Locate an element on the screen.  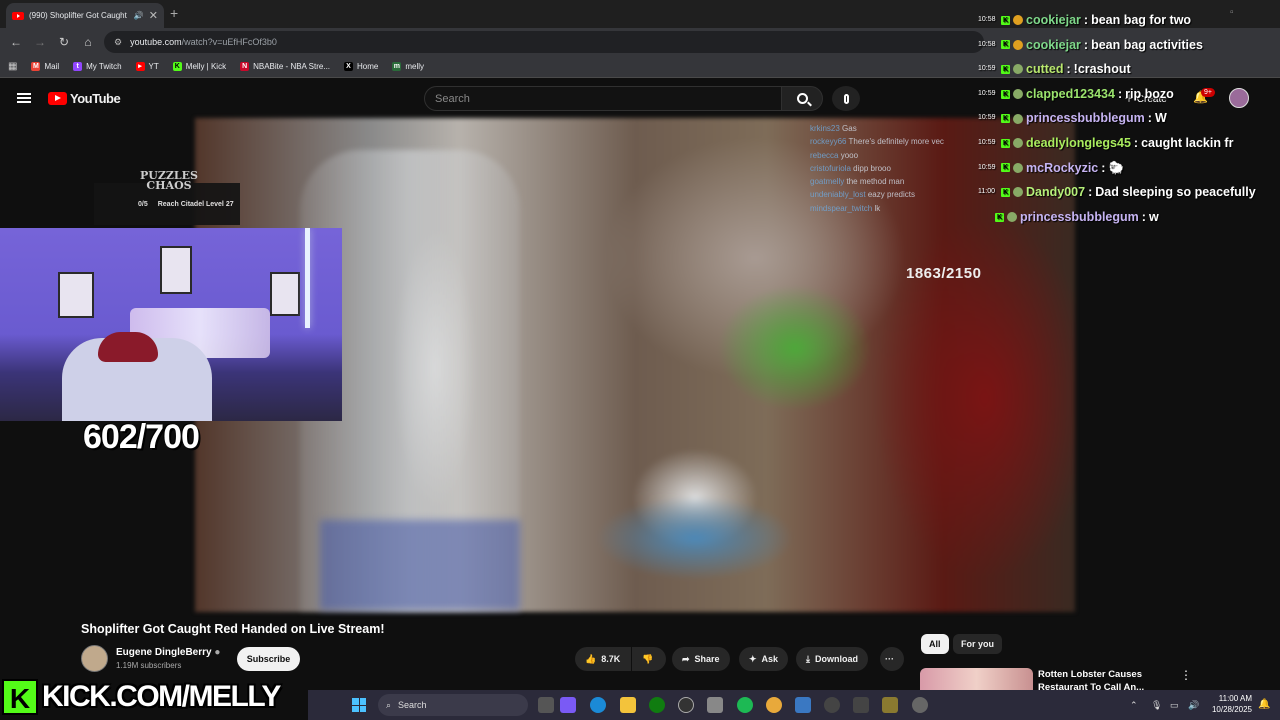
wall-poster is located at coordinates (76, 295).